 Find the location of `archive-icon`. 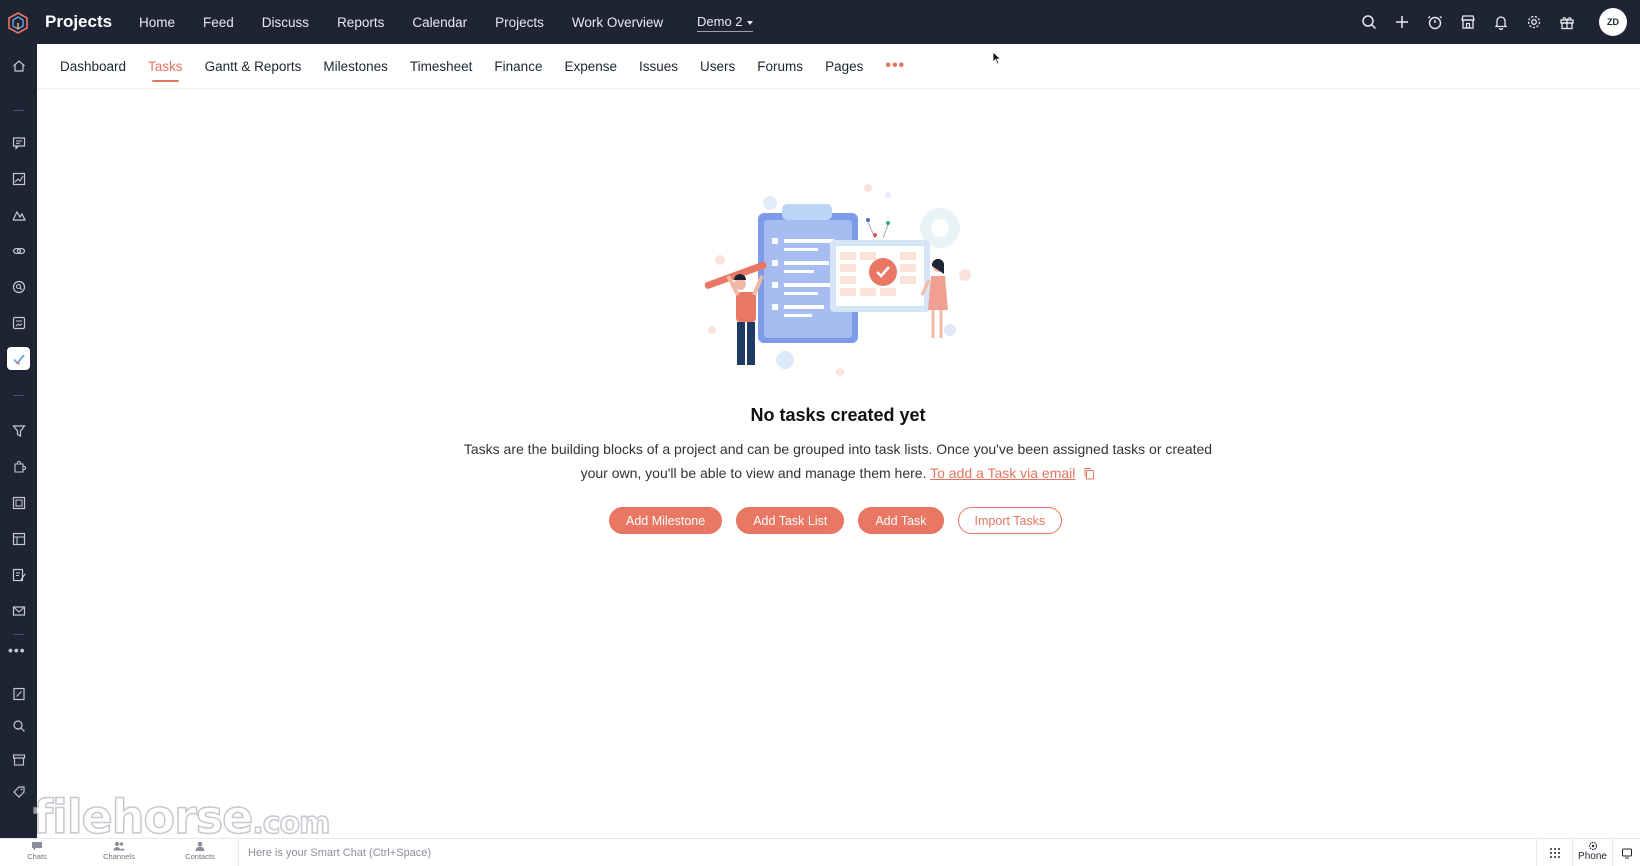

archive-icon is located at coordinates (18, 759).